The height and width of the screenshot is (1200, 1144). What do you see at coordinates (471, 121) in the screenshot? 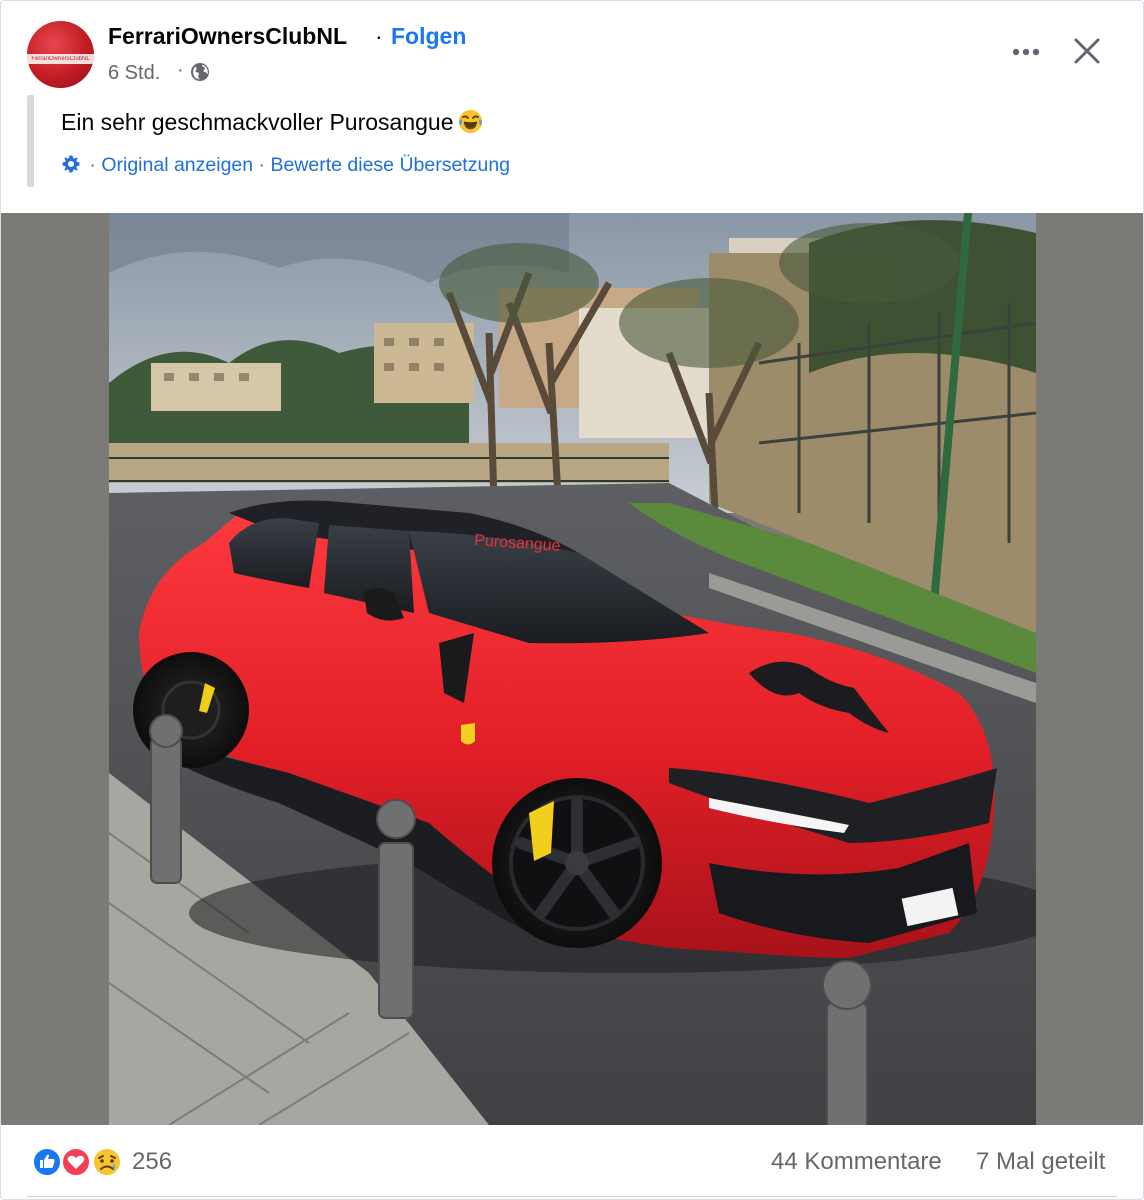
I see `face-with-tears-of-joy-icon` at bounding box center [471, 121].